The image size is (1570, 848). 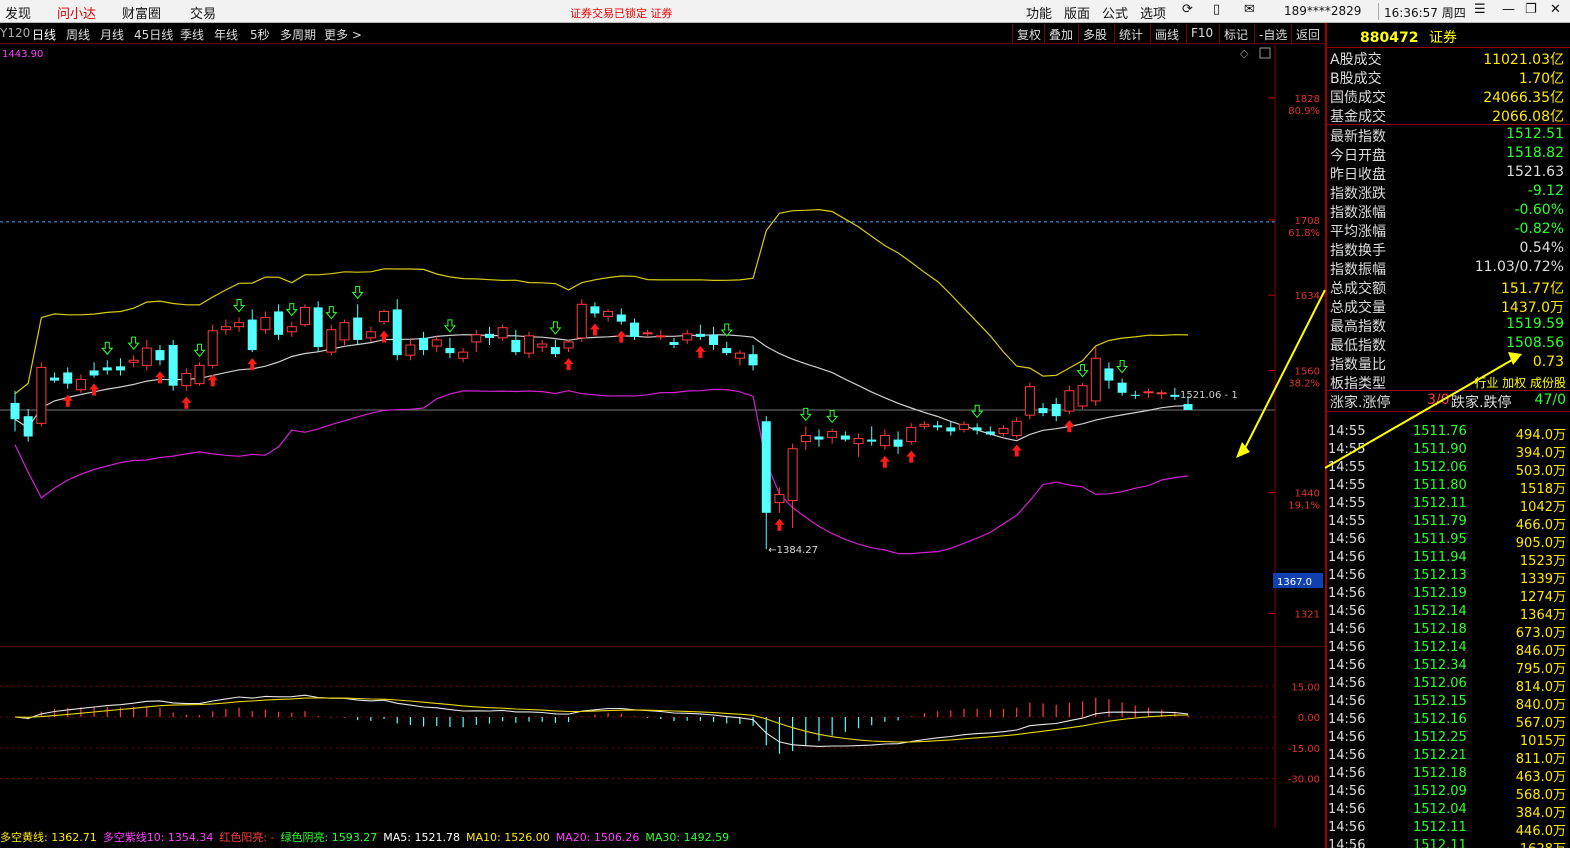 What do you see at coordinates (1060, 33) in the screenshot?
I see `tool-overlay: 叠加` at bounding box center [1060, 33].